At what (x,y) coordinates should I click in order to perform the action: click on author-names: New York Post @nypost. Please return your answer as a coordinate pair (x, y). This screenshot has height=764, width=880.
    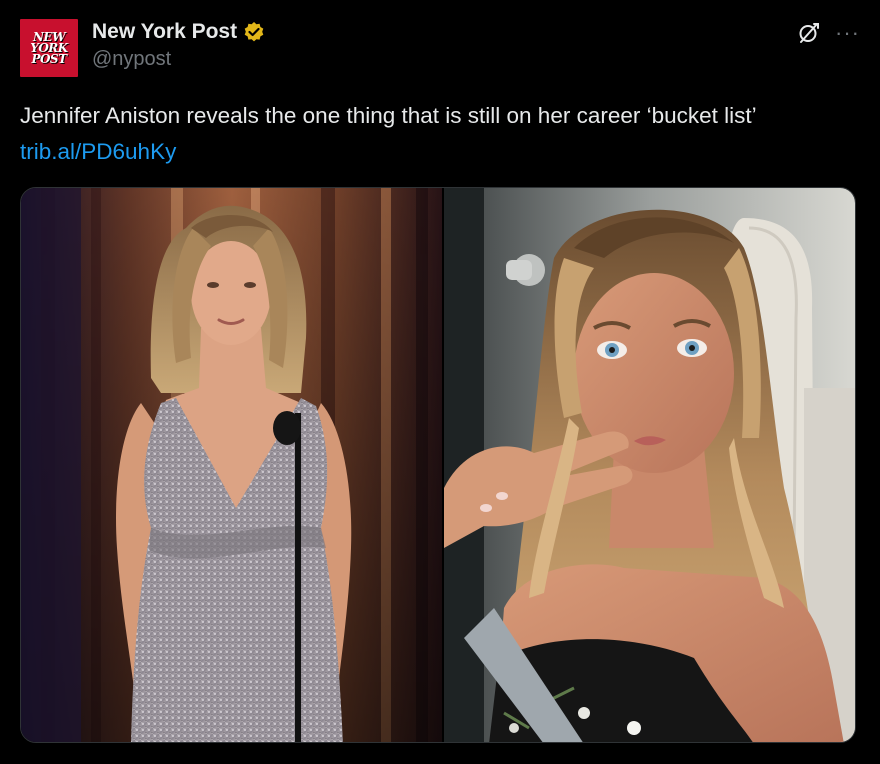
    Looking at the image, I should click on (178, 45).